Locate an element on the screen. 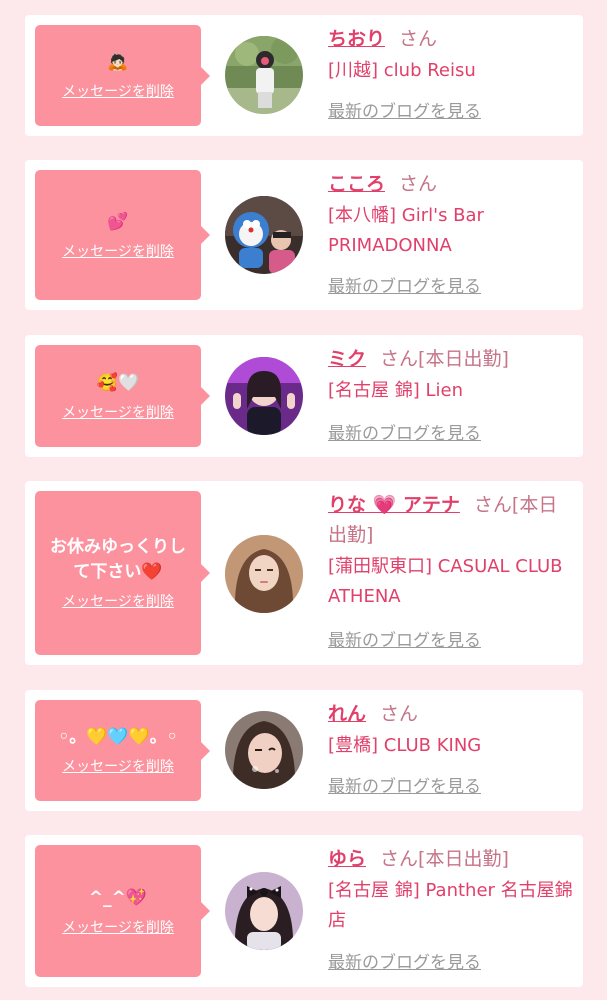  cast-name-link: ゆら is located at coordinates (347, 859).